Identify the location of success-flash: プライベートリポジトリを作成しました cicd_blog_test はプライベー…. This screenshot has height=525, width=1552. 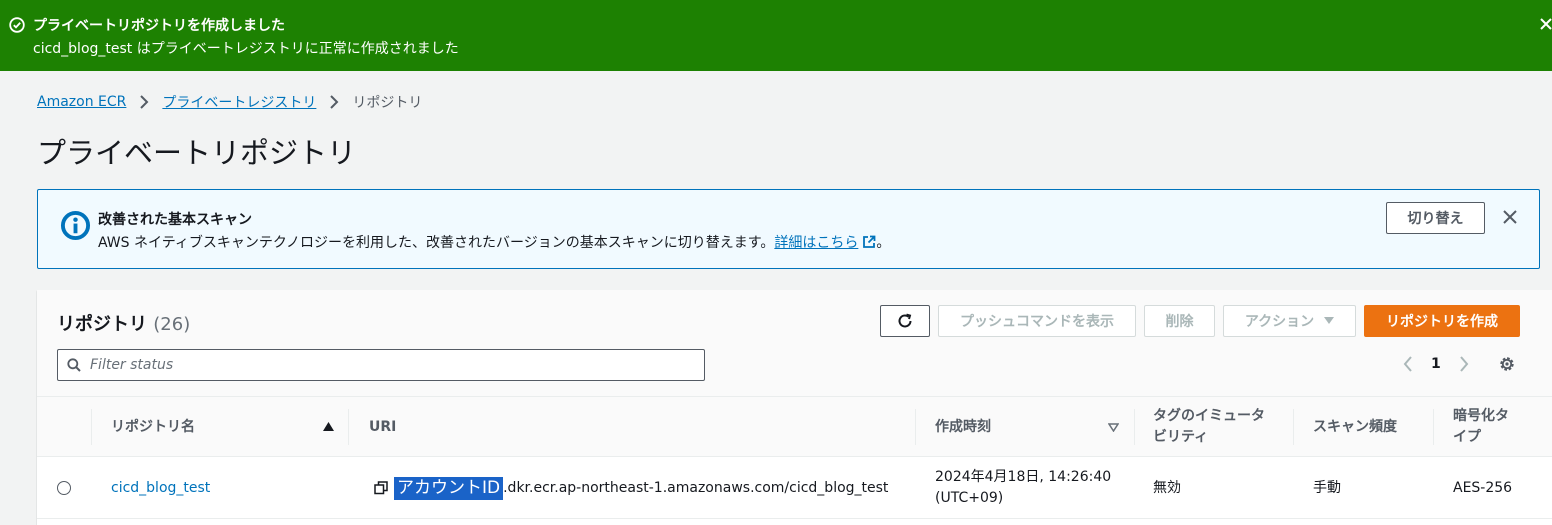
(776, 35).